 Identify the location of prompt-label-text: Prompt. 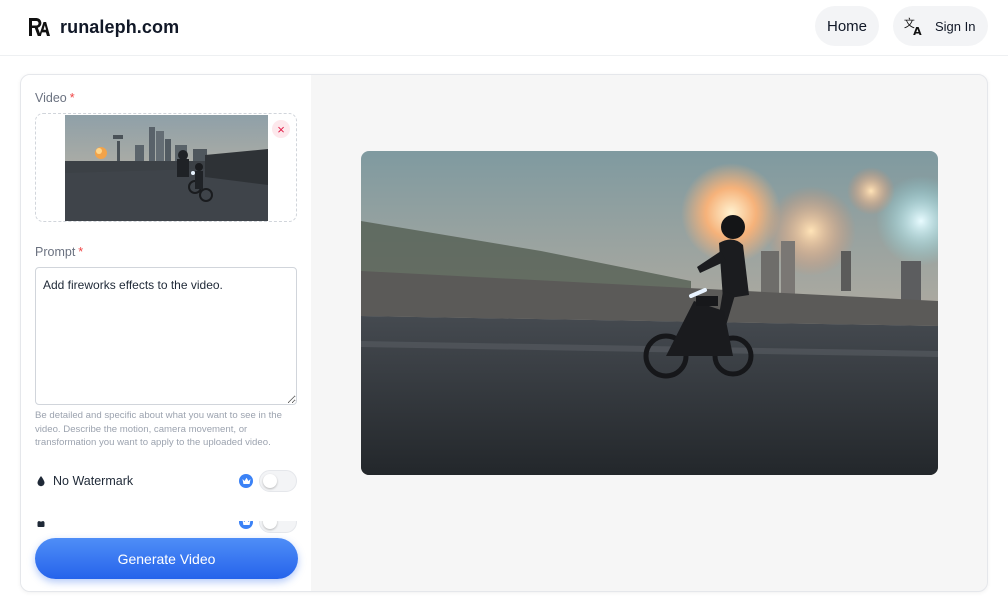
(55, 252).